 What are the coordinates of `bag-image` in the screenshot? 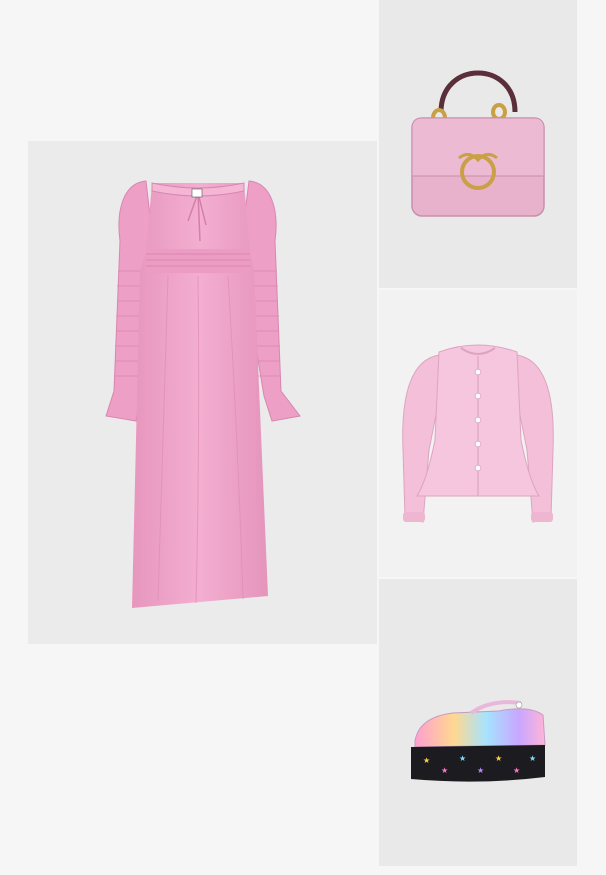 It's located at (478, 143).